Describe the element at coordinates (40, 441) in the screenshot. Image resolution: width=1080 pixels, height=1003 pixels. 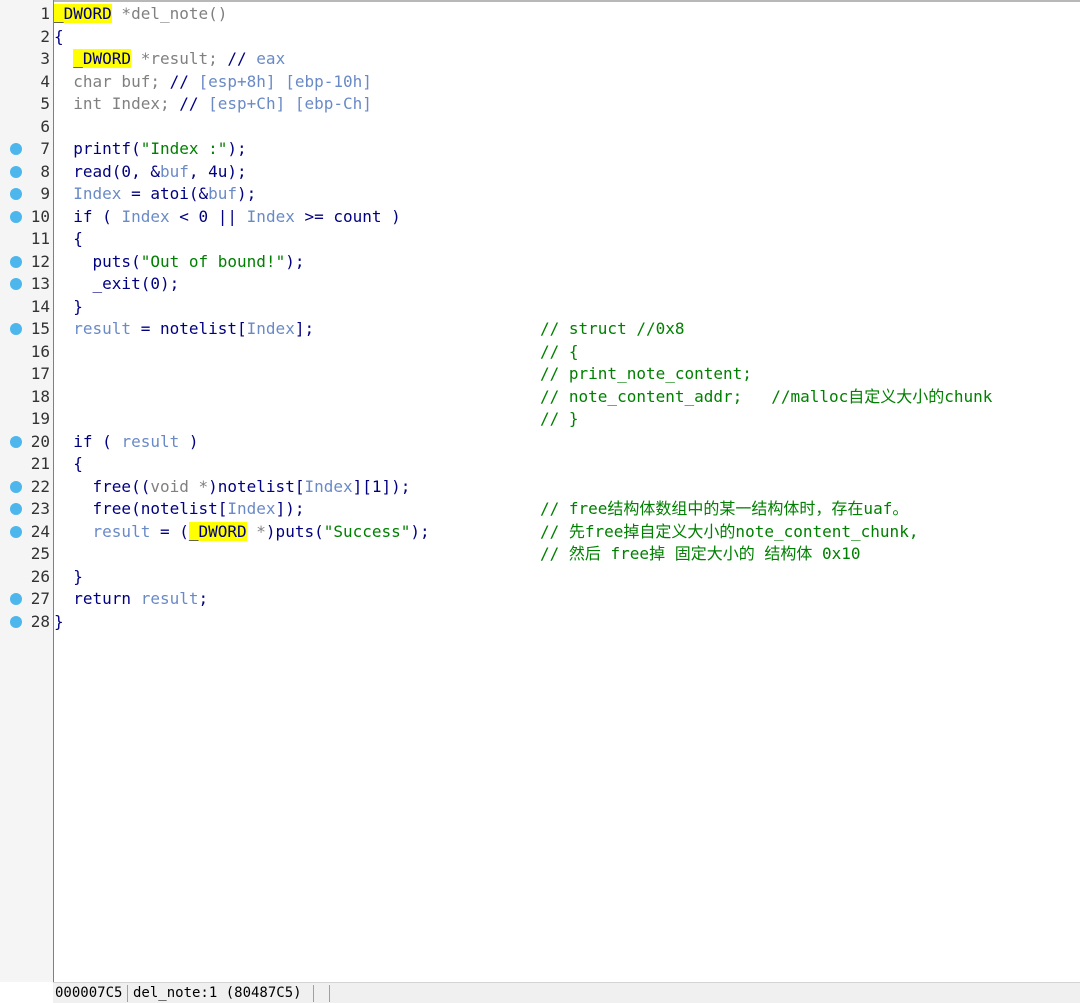
I see `line-number: 20` at that location.